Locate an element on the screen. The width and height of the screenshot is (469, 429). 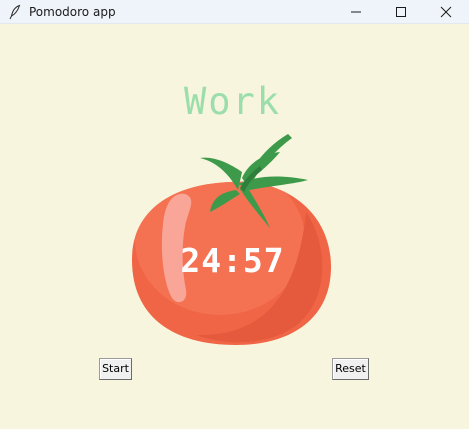
title-bar: Pomodoro app is located at coordinates (234, 12).